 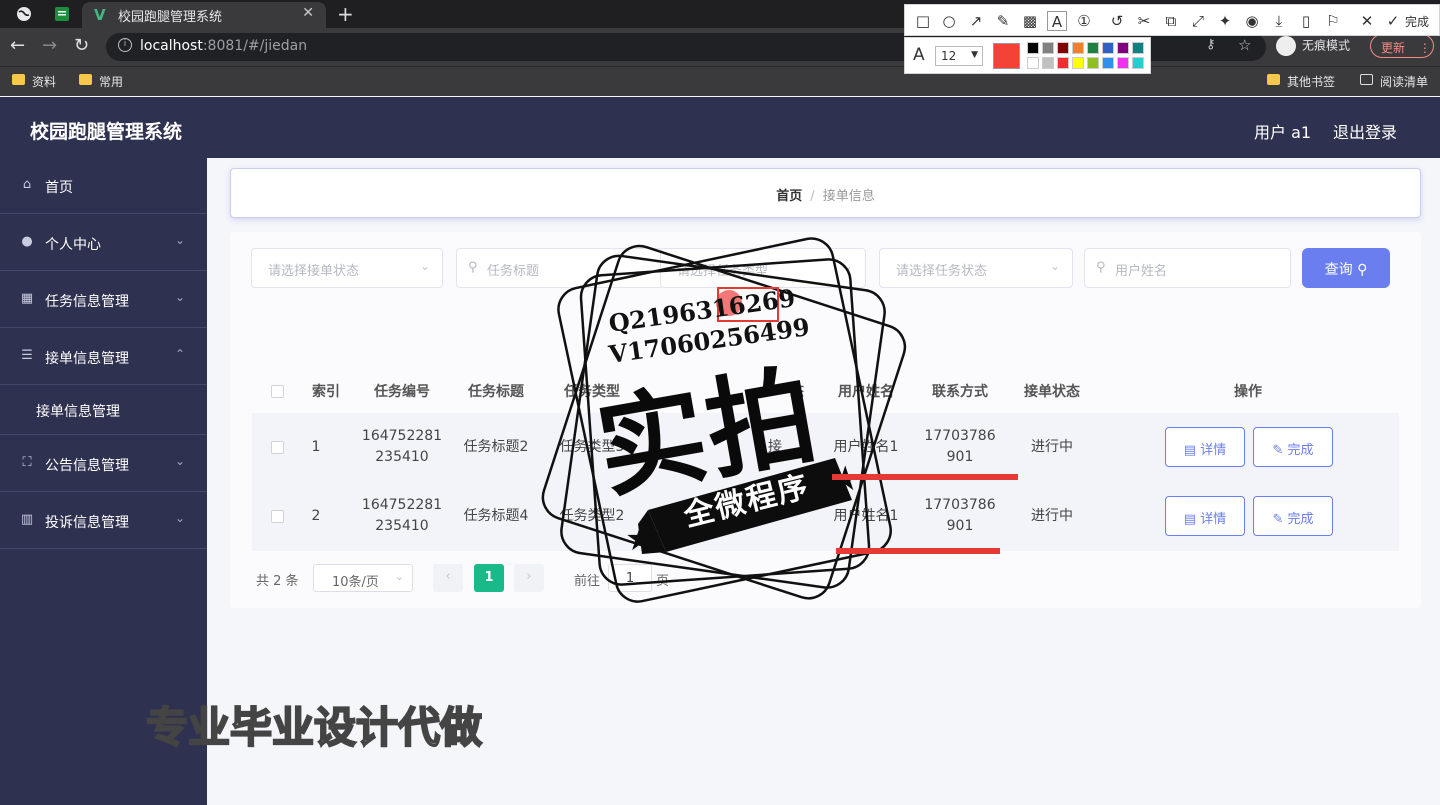 What do you see at coordinates (825, 193) in the screenshot?
I see `breadcrumb: 首页 / 接单信息` at bounding box center [825, 193].